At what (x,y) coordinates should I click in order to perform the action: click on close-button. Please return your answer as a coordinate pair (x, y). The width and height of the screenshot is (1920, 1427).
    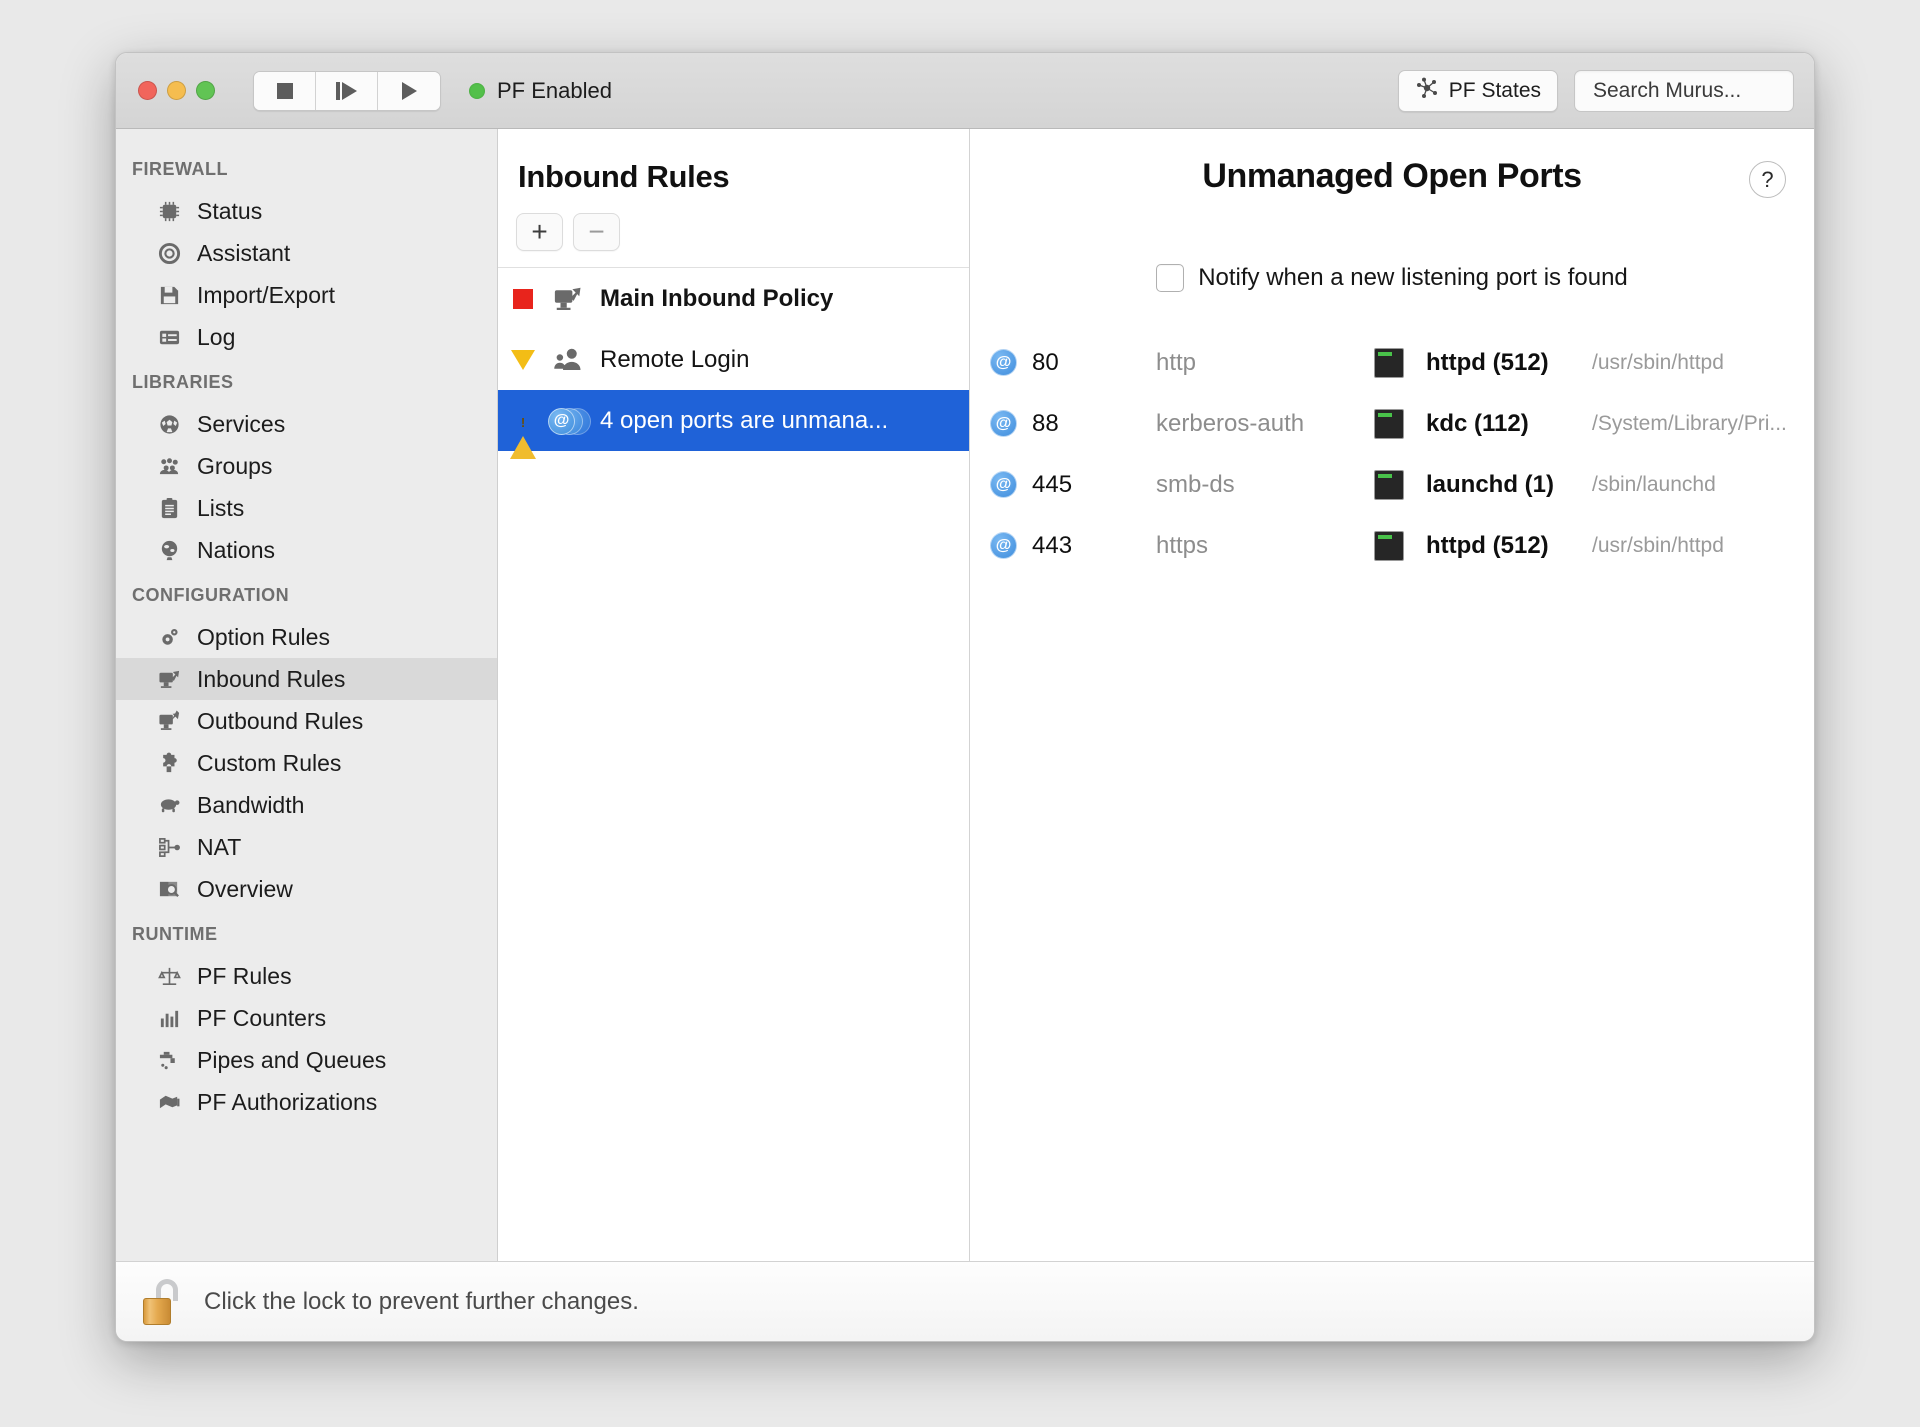
    Looking at the image, I should click on (147, 90).